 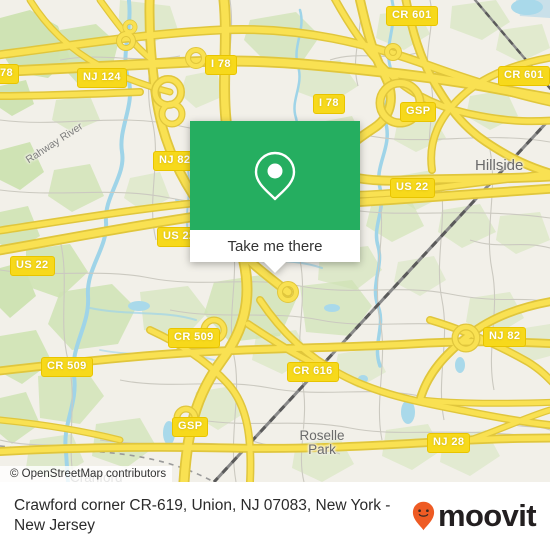 What do you see at coordinates (499, 165) in the screenshot?
I see `place-label-hillside: Hillside` at bounding box center [499, 165].